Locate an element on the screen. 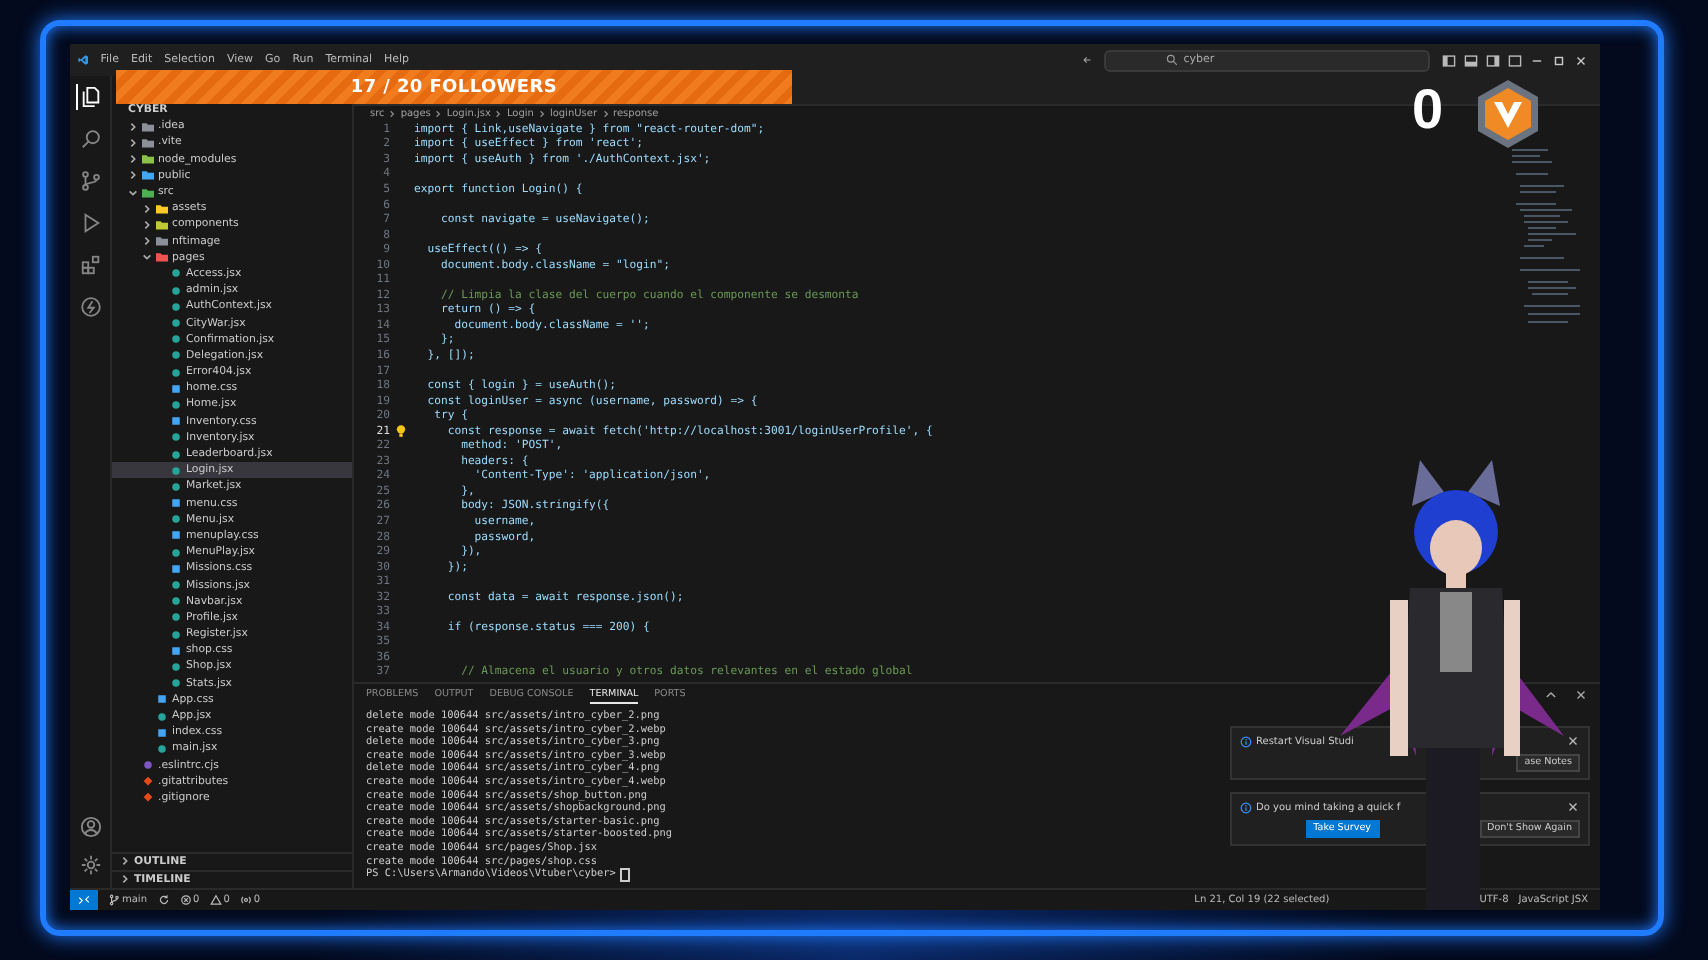  lightbulb-icon is located at coordinates (401, 431).